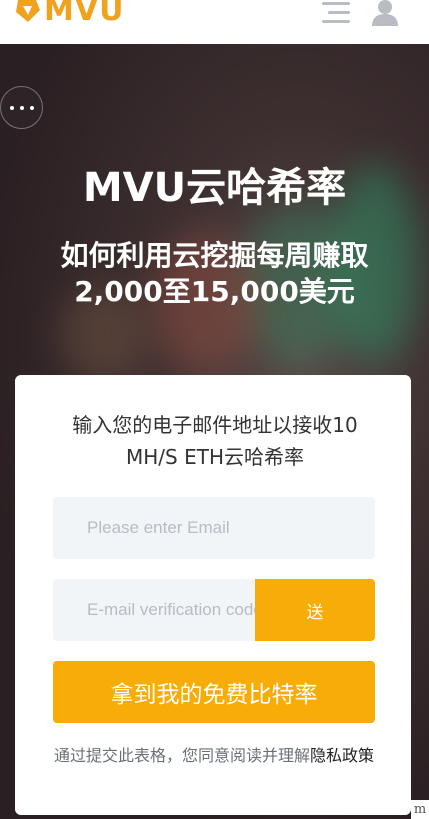 The image size is (429, 819). Describe the element at coordinates (214, 291) in the screenshot. I see `hero-subtitle-line2: 2,000至15,000美元` at that location.